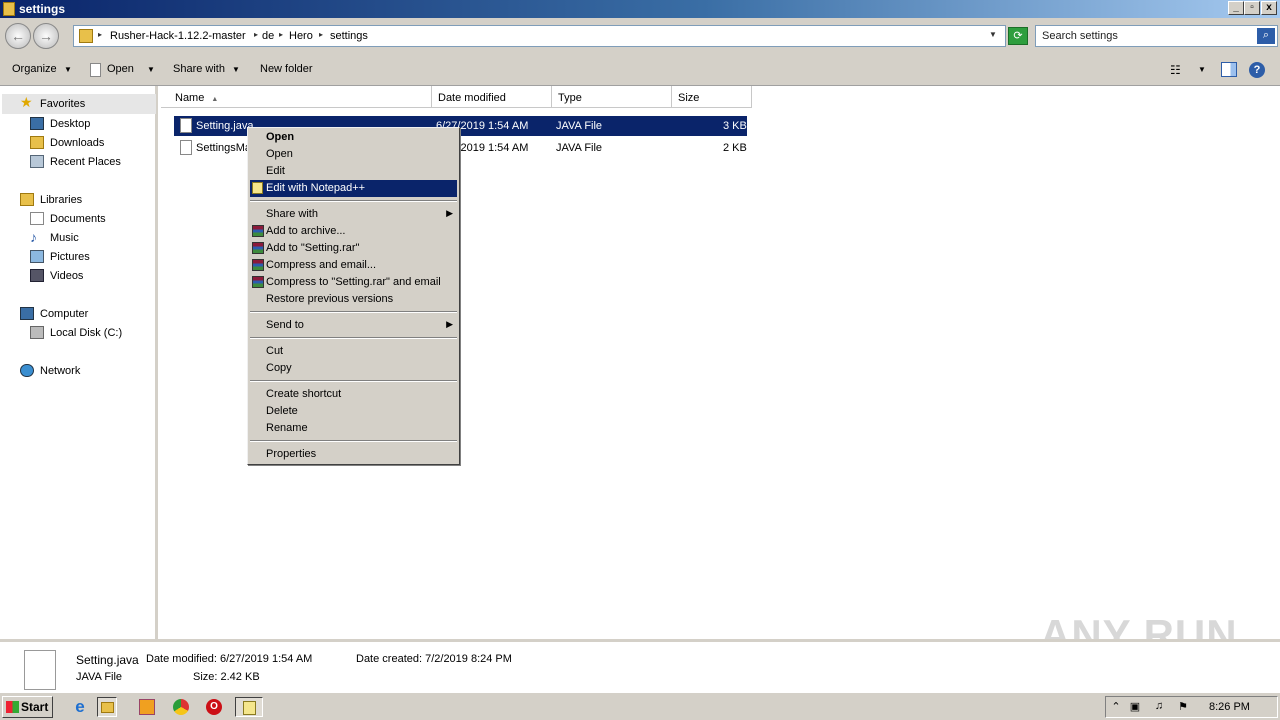 Image resolution: width=1280 pixels, height=720 pixels. Describe the element at coordinates (1159, 707) in the screenshot. I see `volume-icon: ♫` at that location.